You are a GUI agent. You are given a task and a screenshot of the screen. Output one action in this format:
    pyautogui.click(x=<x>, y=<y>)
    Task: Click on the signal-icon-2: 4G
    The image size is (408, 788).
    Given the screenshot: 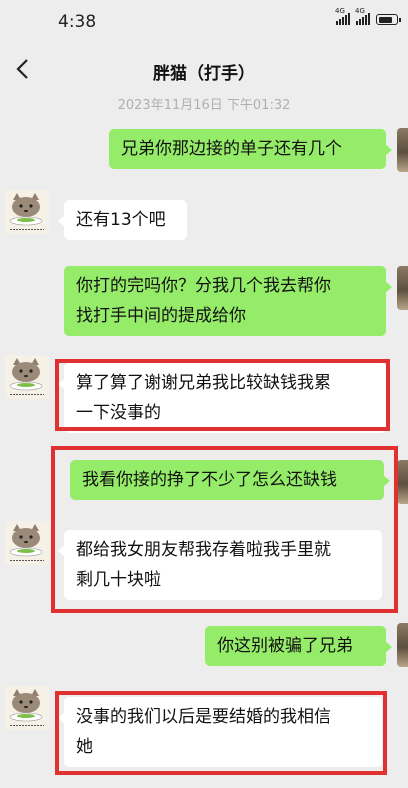 What is the action you would take?
    pyautogui.click(x=362, y=16)
    